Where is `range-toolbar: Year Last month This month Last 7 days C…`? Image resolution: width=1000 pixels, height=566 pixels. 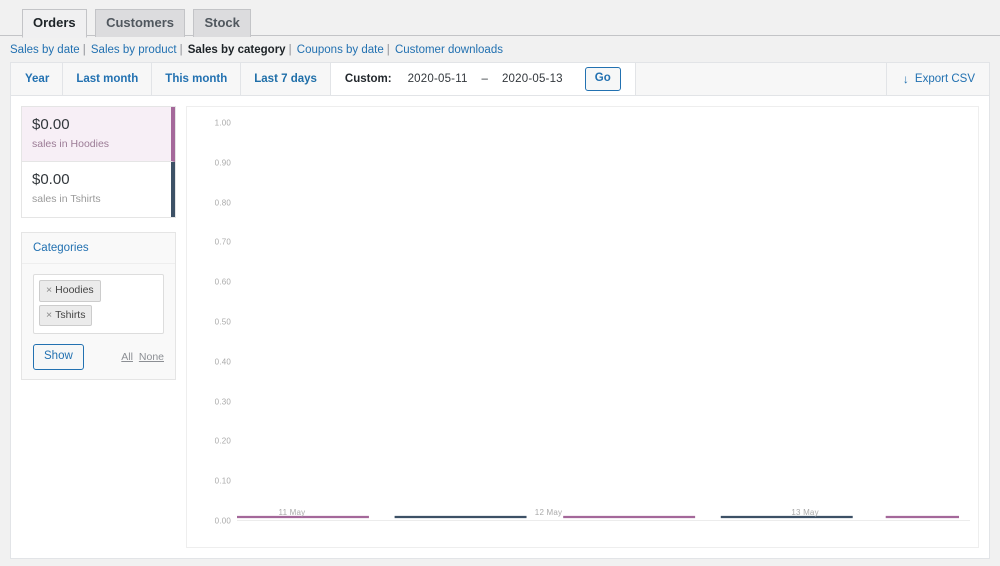 range-toolbar: Year Last month This month Last 7 days C… is located at coordinates (500, 79).